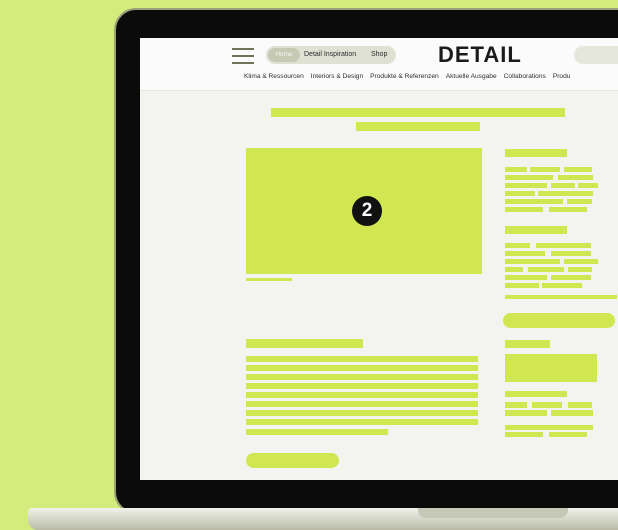  I want to click on category-link: Produkte & Referenzen, so click(404, 76).